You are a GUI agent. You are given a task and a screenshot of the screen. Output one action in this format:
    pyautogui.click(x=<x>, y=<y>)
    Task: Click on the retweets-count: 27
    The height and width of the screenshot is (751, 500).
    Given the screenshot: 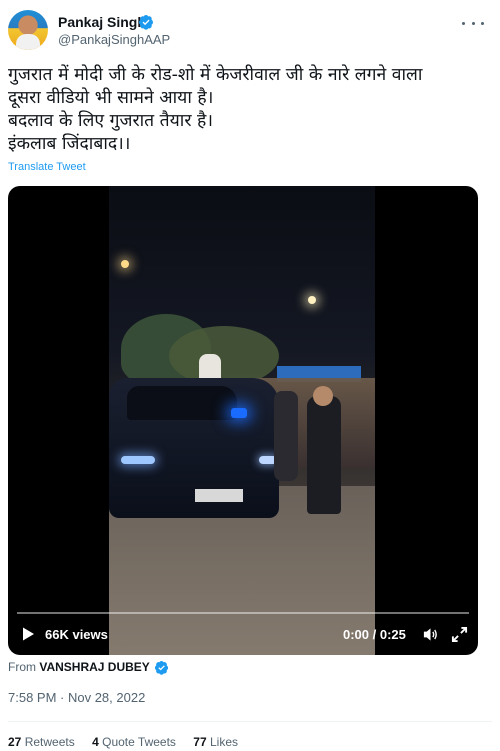 What is the action you would take?
    pyautogui.click(x=15, y=742)
    